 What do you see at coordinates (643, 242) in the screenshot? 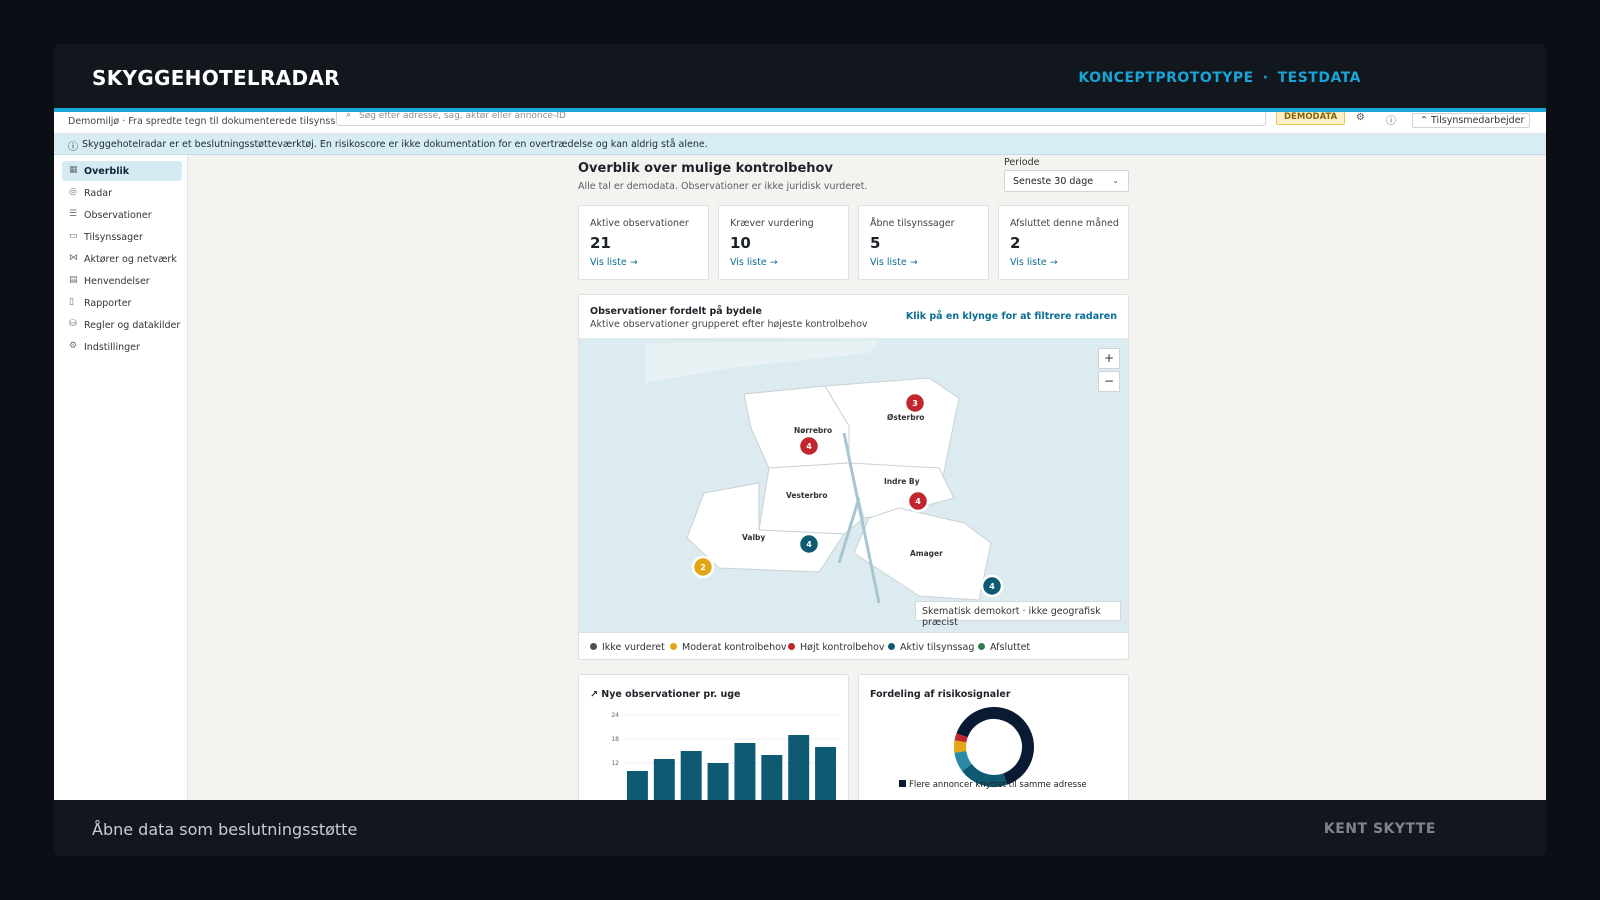
I see `kpi-card-active: Aktive observationer 21 Vis liste →` at bounding box center [643, 242].